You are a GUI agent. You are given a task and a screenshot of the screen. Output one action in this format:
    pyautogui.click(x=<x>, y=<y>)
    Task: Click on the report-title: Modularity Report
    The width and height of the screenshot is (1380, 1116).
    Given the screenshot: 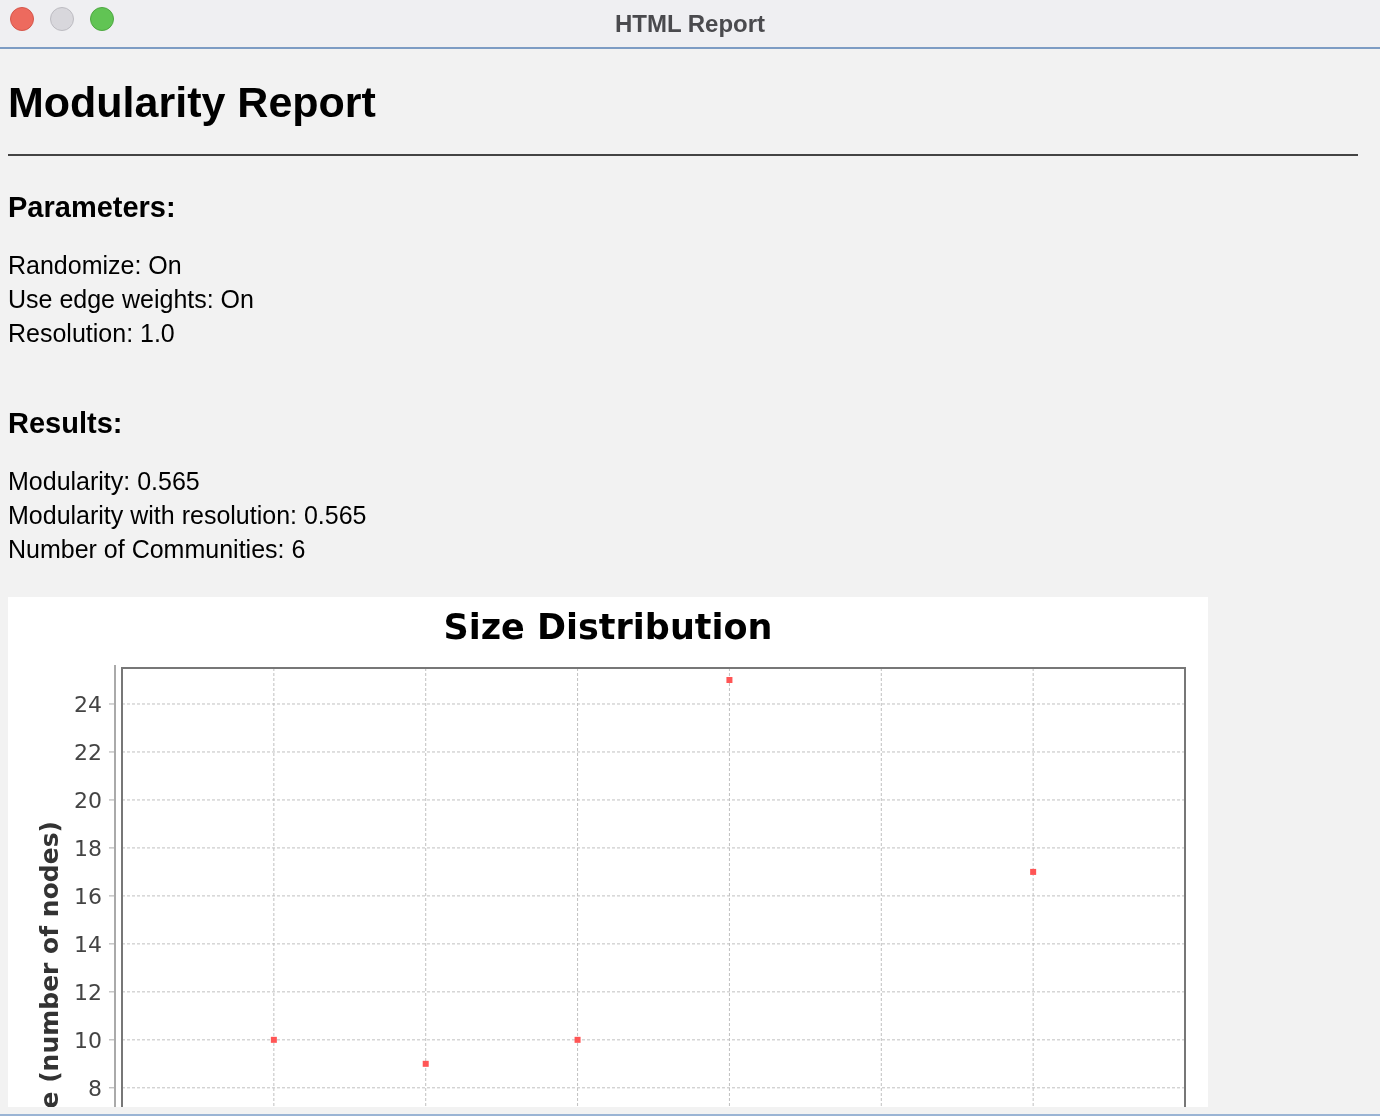 What is the action you would take?
    pyautogui.click(x=192, y=103)
    